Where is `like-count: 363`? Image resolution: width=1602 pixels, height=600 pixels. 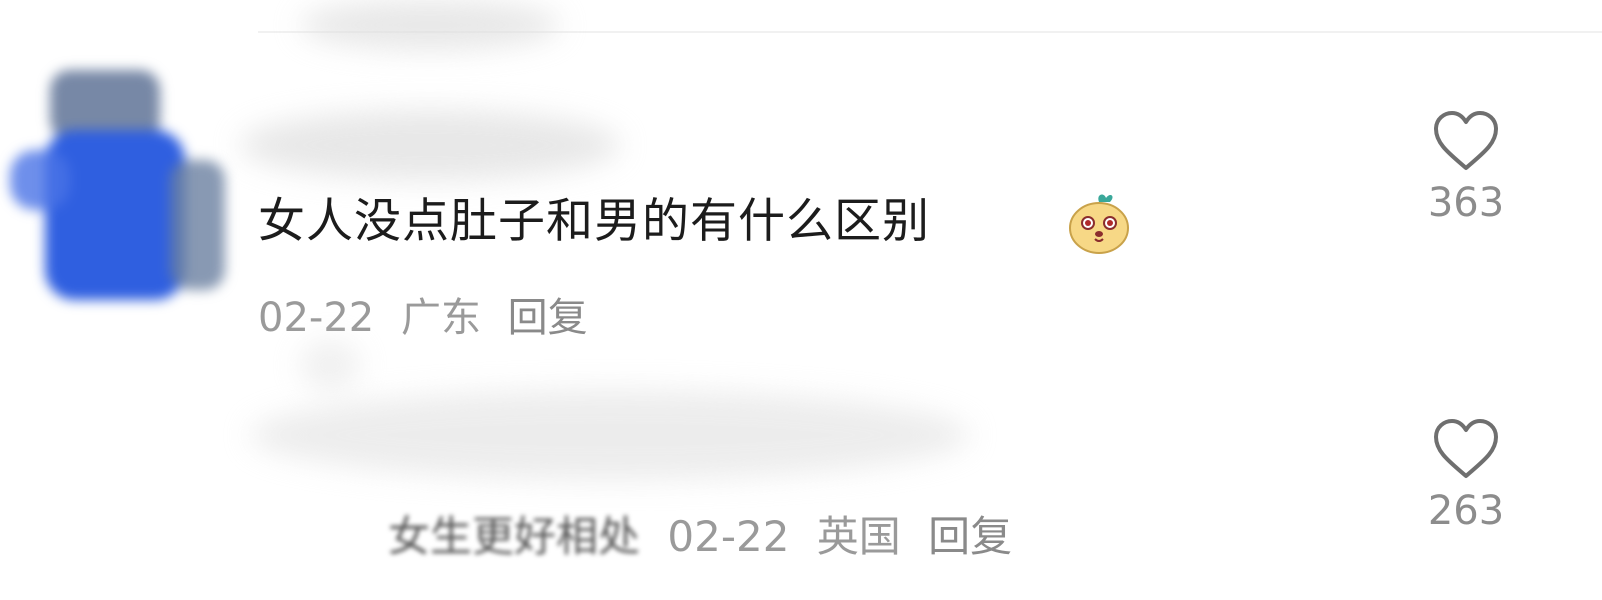
like-count: 363 is located at coordinates (1466, 203).